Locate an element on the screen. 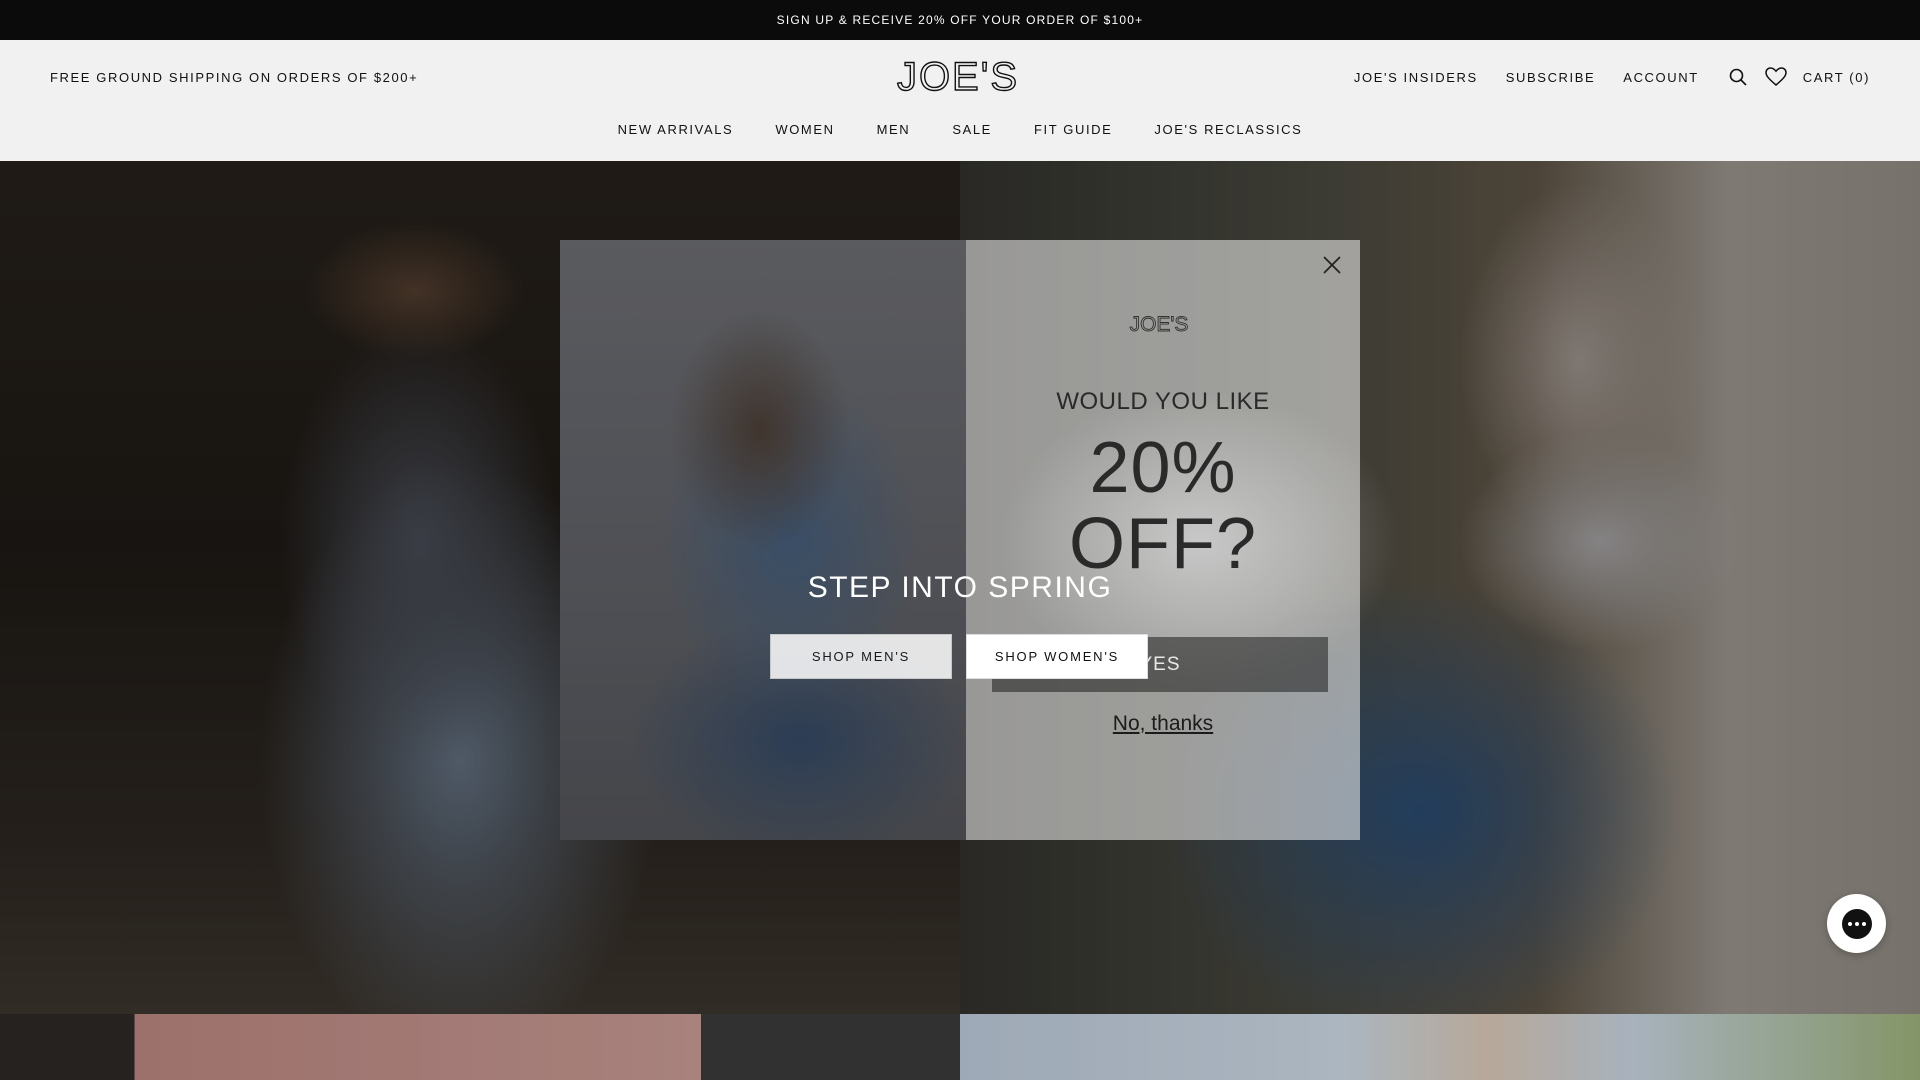 Image resolution: width=1920 pixels, height=1080 pixels. offer-kicker: WOULD YOU LIKE is located at coordinates (1163, 401).